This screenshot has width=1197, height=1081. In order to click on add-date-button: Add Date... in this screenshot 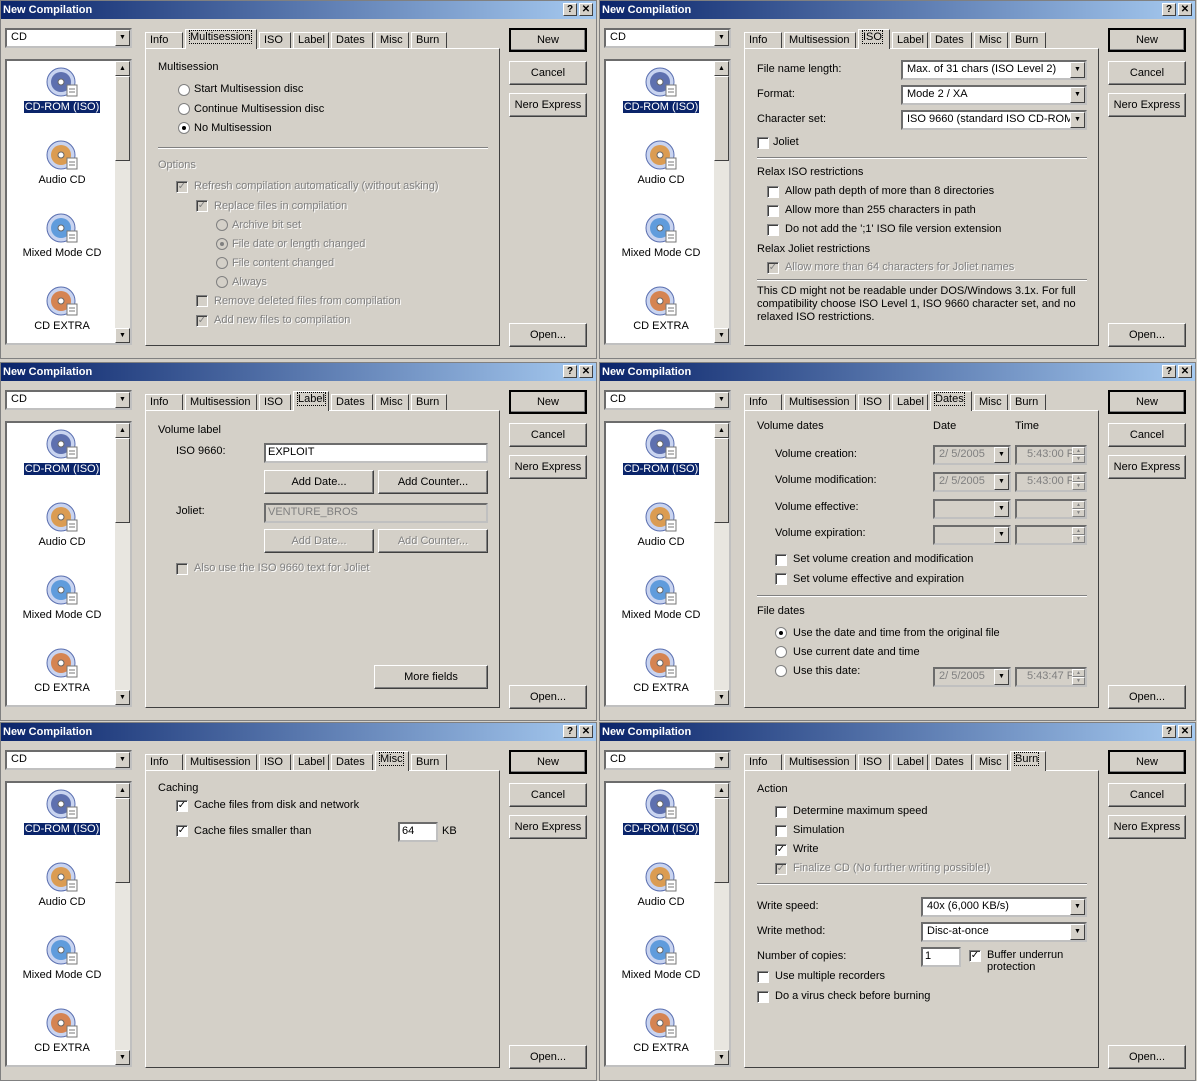, I will do `click(319, 482)`.